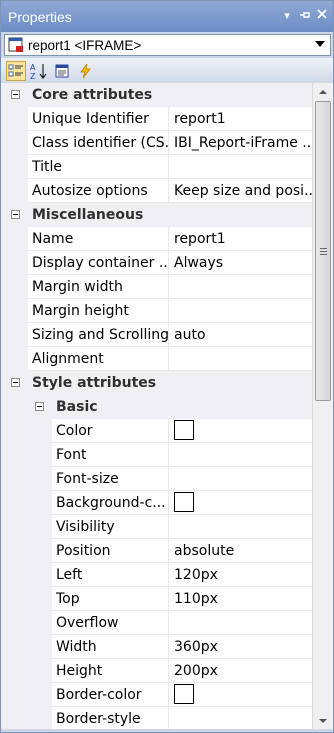 The height and width of the screenshot is (733, 334). What do you see at coordinates (240, 575) in the screenshot?
I see `property-value: 120px` at bounding box center [240, 575].